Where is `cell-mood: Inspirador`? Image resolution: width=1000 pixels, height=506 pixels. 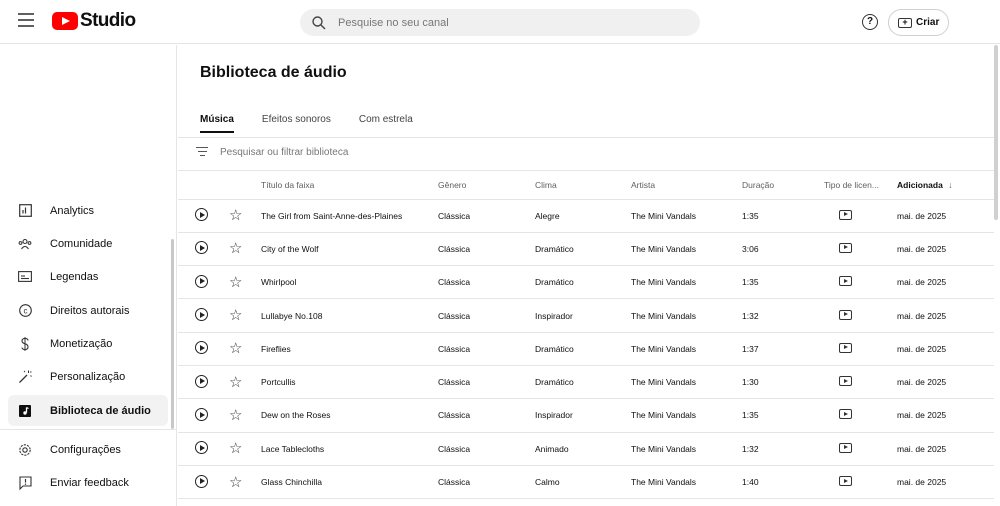
cell-mood: Inspirador is located at coordinates (583, 415).